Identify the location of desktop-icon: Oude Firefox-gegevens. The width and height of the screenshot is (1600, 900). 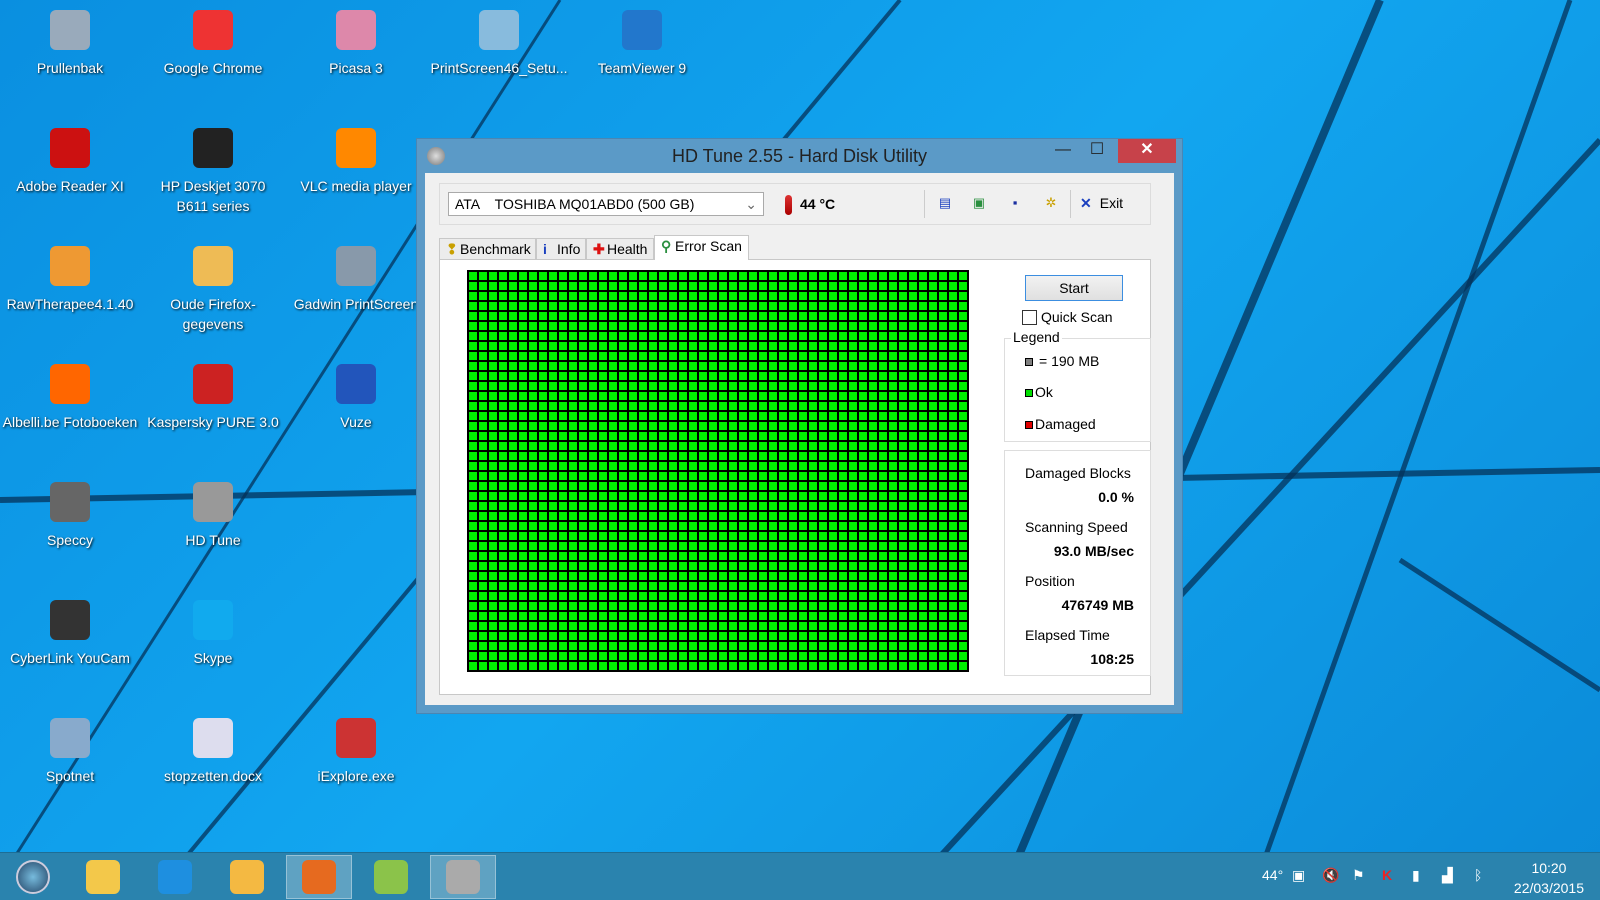
(213, 290).